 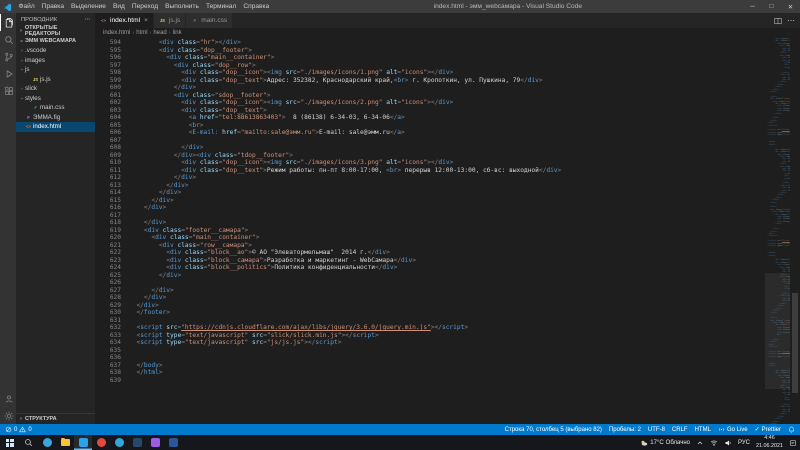 I want to click on code-line: 628 </div>, so click(x=430, y=298).